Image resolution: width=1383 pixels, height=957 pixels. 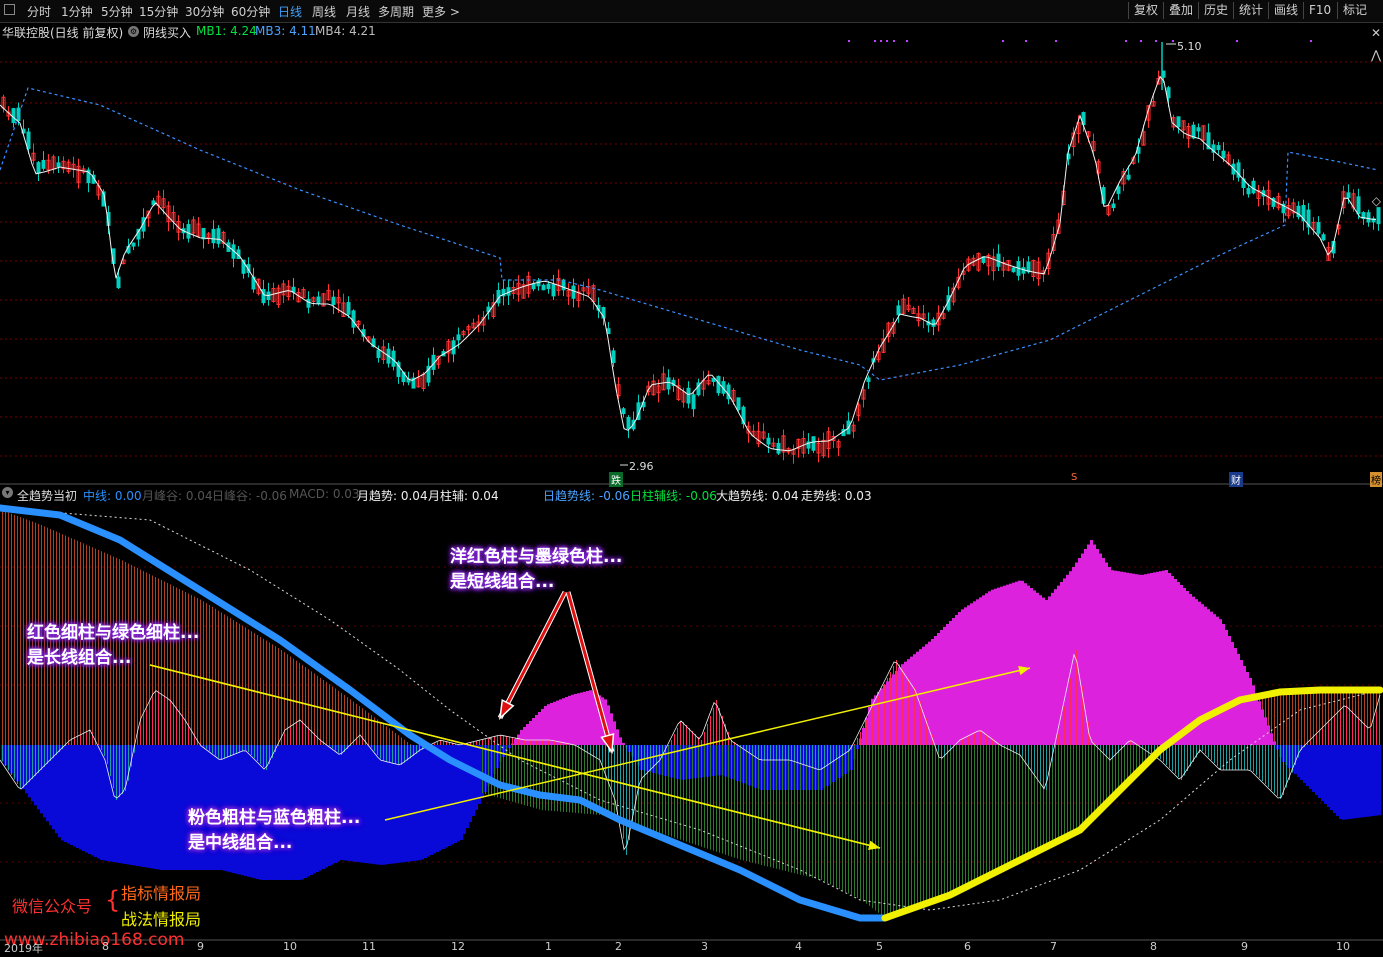 I want to click on diamond-icon: ◇, so click(x=1376, y=201).